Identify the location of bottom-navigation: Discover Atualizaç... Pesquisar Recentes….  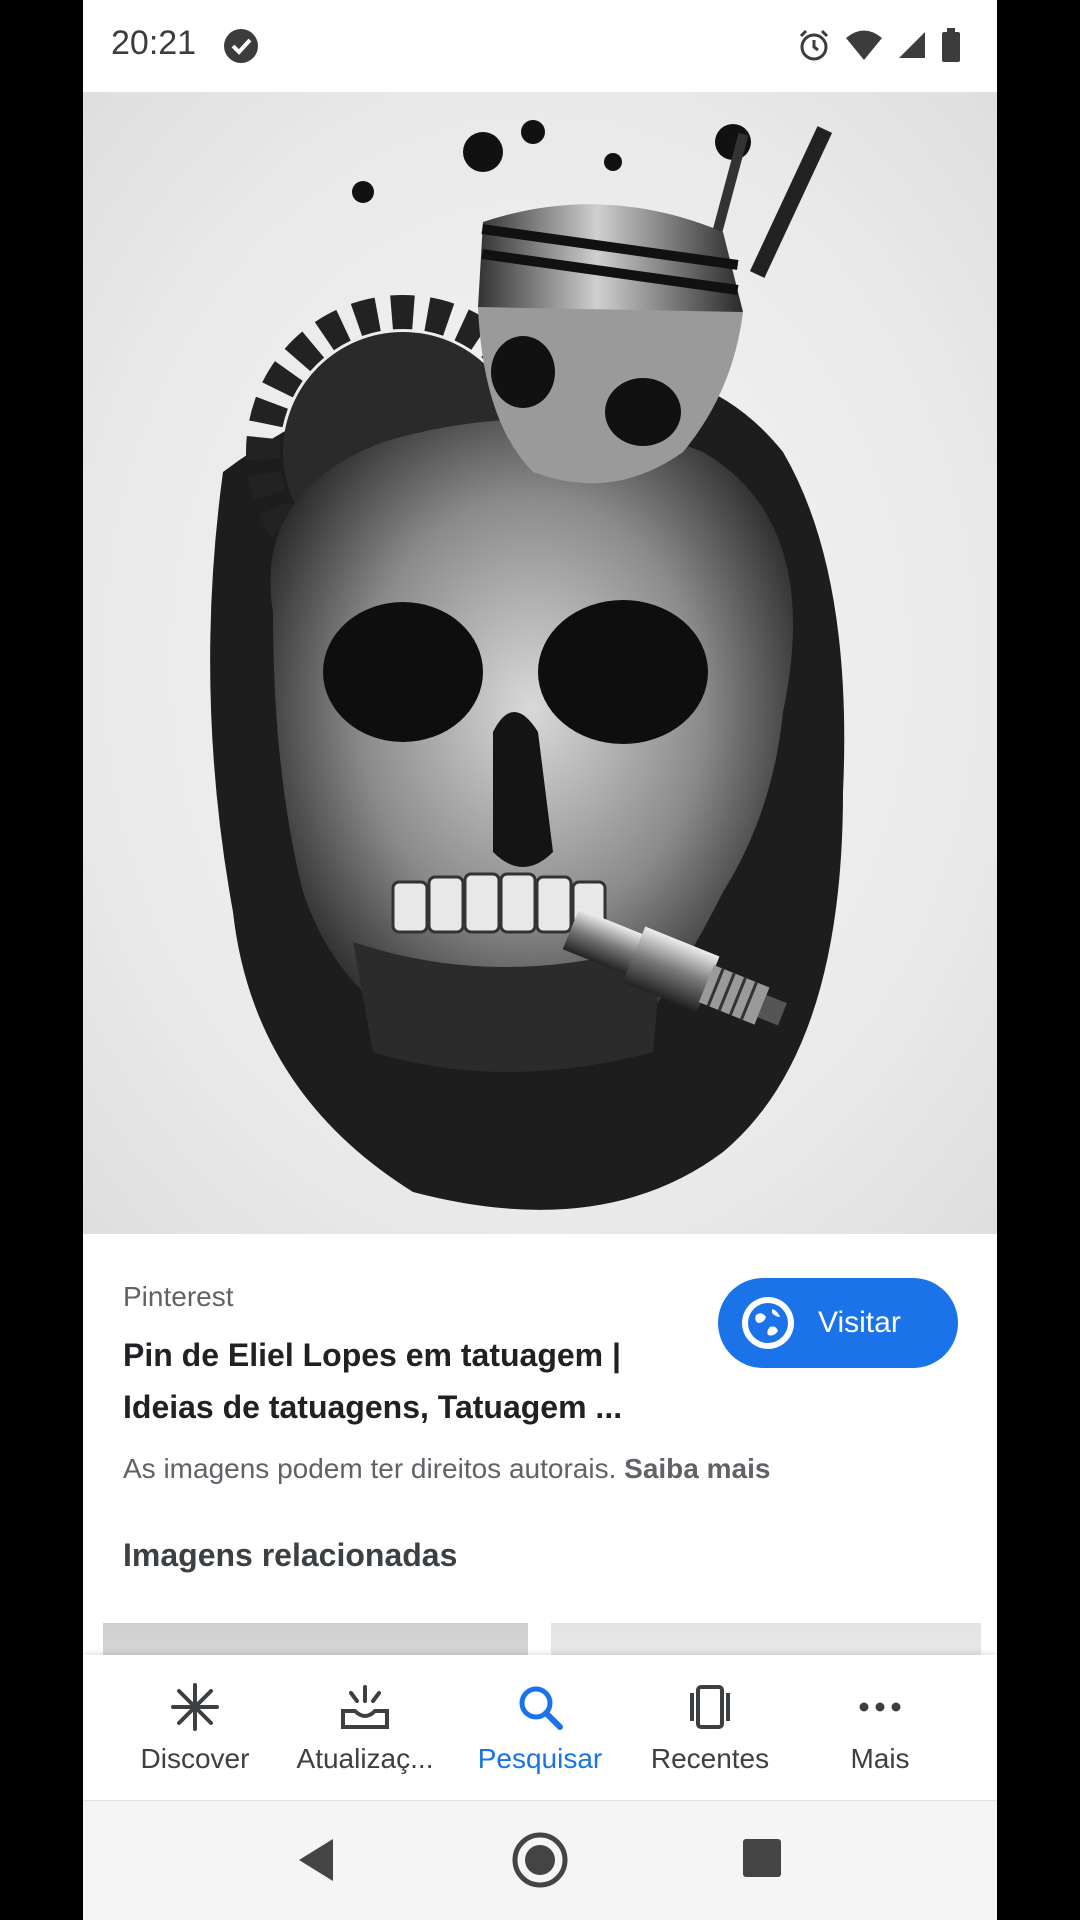
(540, 1727).